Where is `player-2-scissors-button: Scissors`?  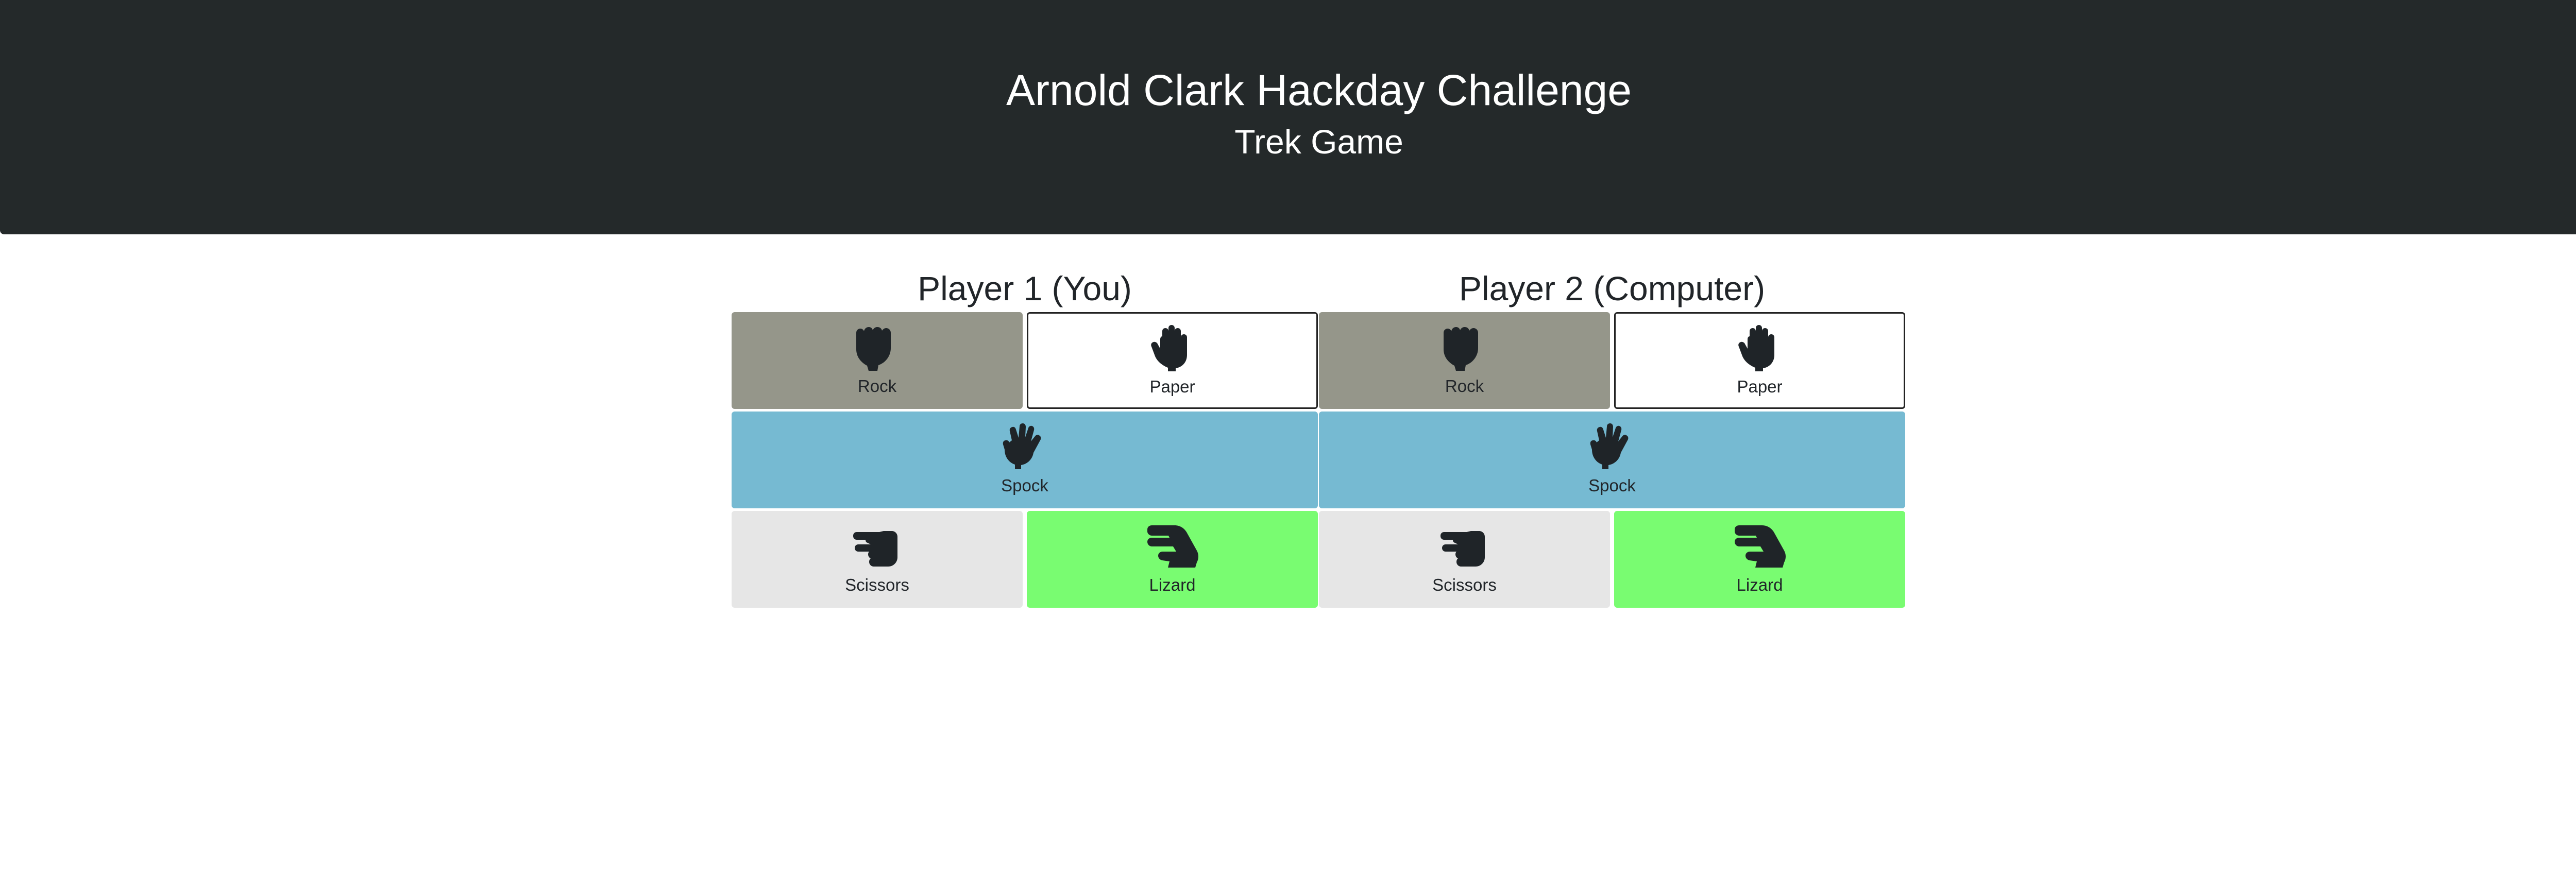 player-2-scissors-button: Scissors is located at coordinates (1464, 560).